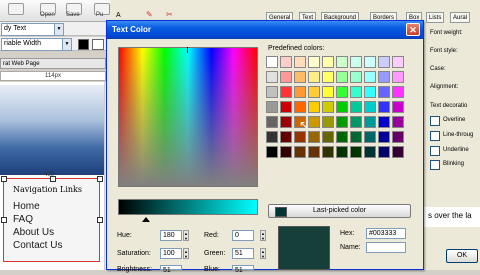  I want to click on nav-link-home: Home, so click(26, 206).